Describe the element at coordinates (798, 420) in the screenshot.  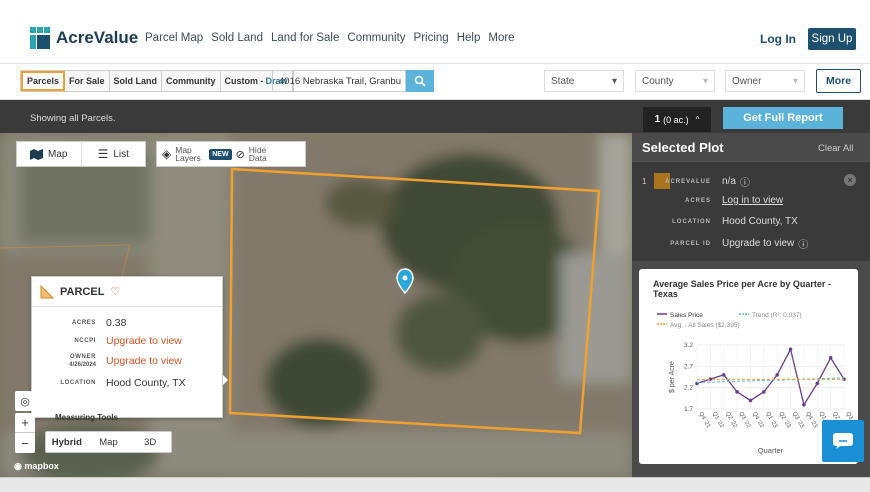
I see `x-tick-label: Q3 '23` at that location.